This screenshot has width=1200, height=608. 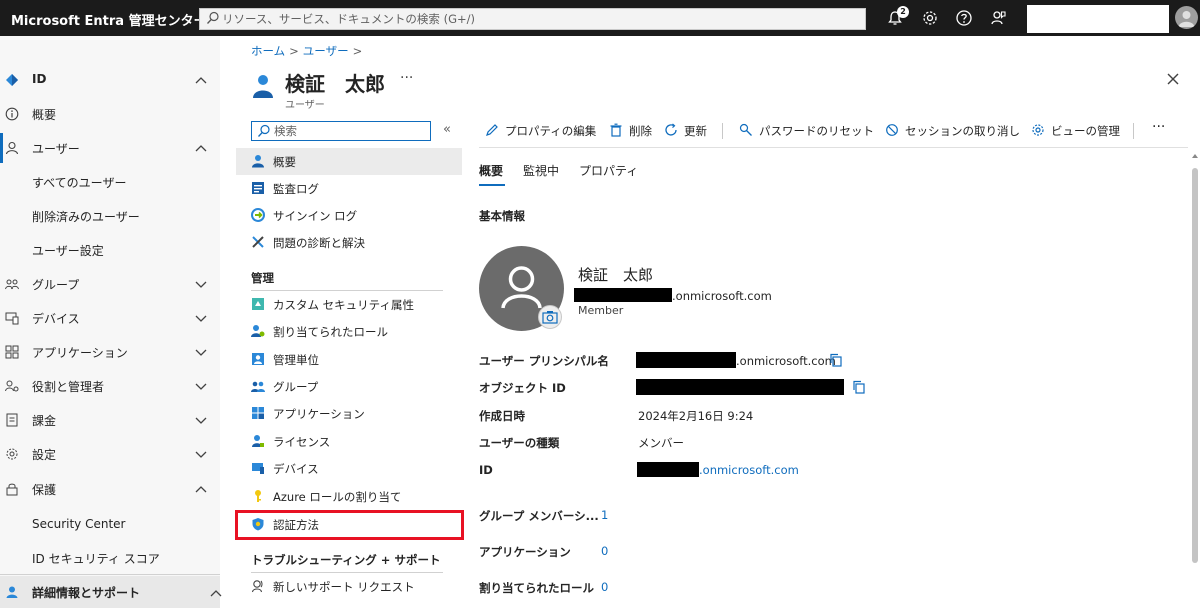 What do you see at coordinates (110, 489) in the screenshot?
I see `nav-protection: 保護` at bounding box center [110, 489].